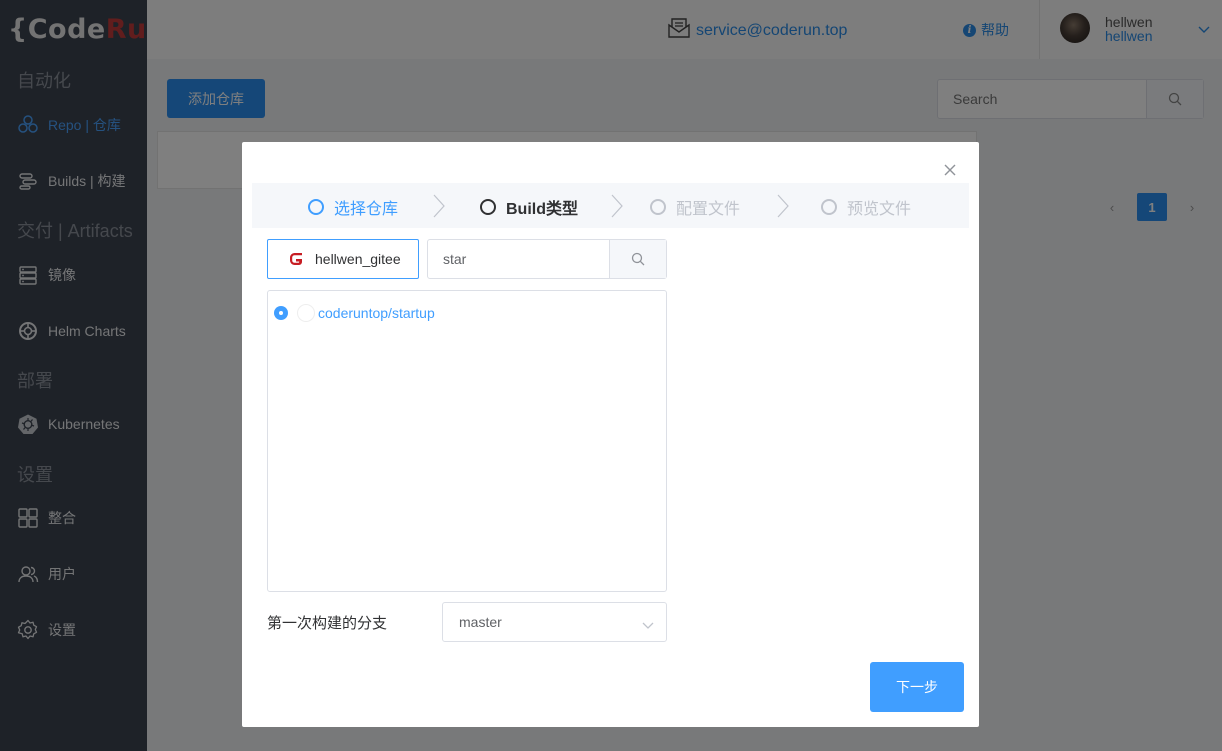 This screenshot has height=751, width=1222. I want to click on list-item: coderuntop/startup, so click(354, 313).